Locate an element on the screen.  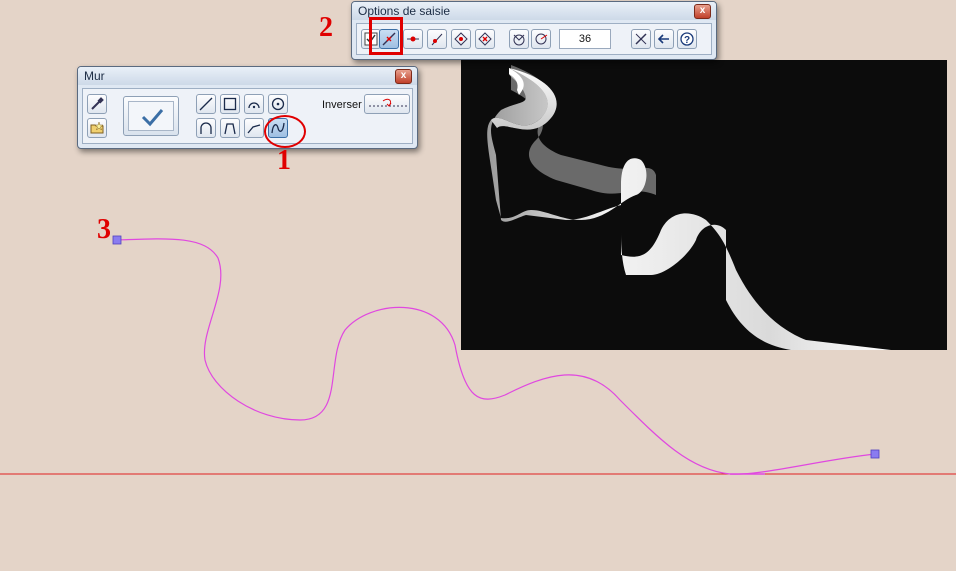
circle-button is located at coordinates (278, 104).